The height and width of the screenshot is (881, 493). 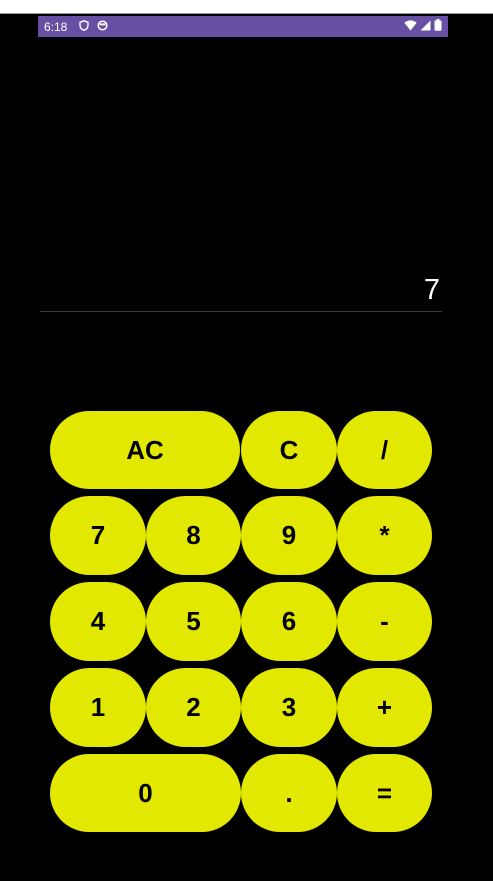 I want to click on digit-6-button: 6, so click(x=289, y=621).